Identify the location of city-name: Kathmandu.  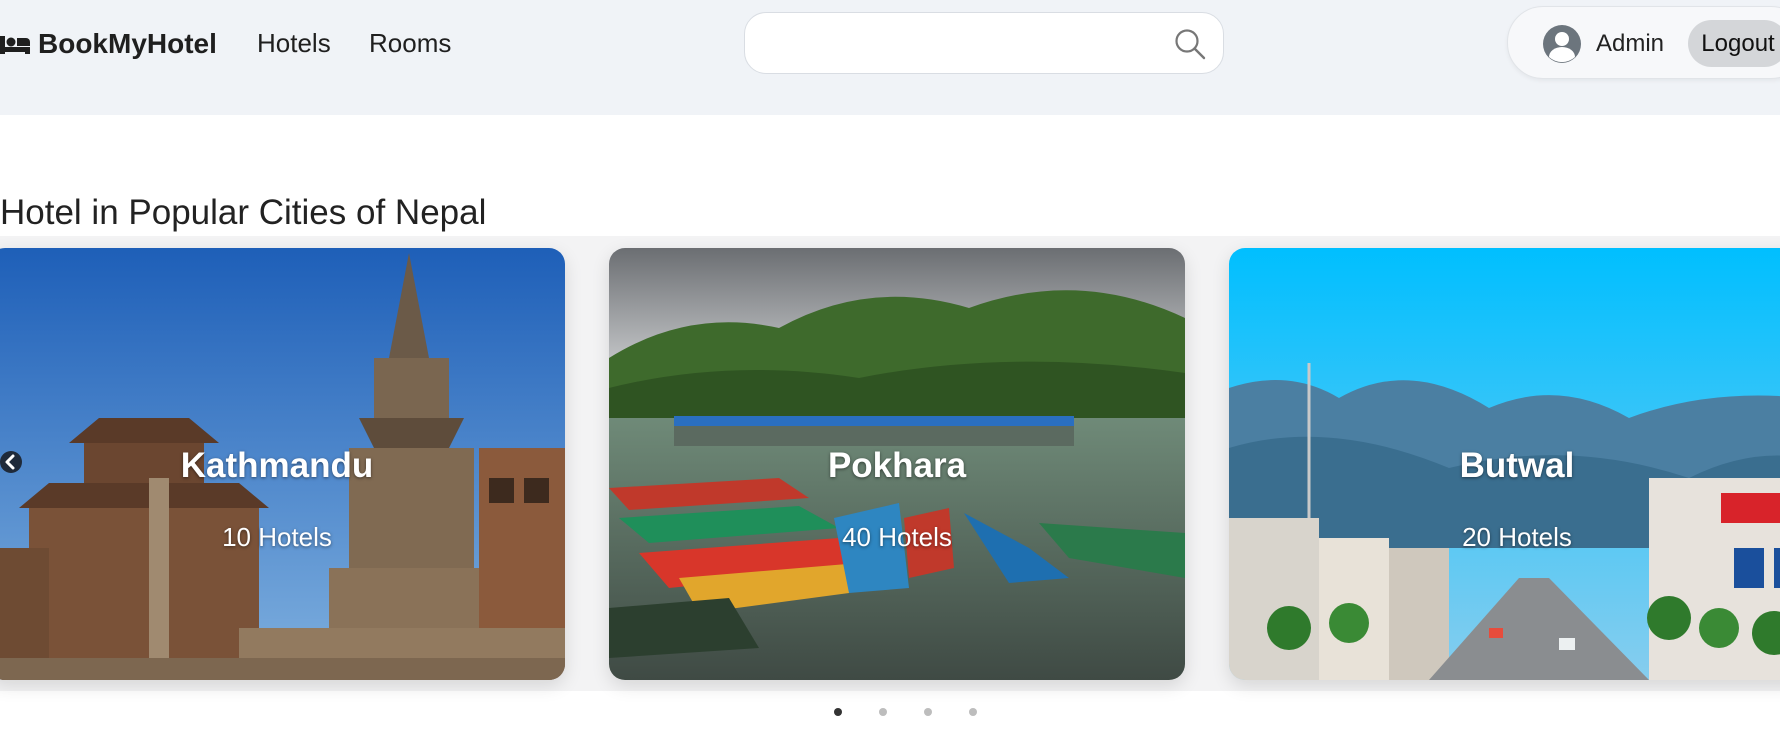
(277, 465).